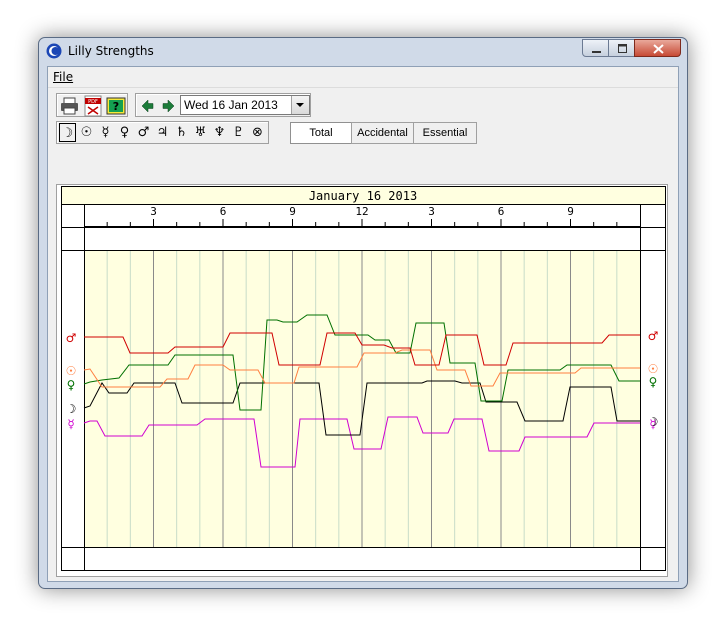 Image resolution: width=726 pixels, height=626 pixels. I want to click on planet-button-neptune: ♆, so click(219, 132).